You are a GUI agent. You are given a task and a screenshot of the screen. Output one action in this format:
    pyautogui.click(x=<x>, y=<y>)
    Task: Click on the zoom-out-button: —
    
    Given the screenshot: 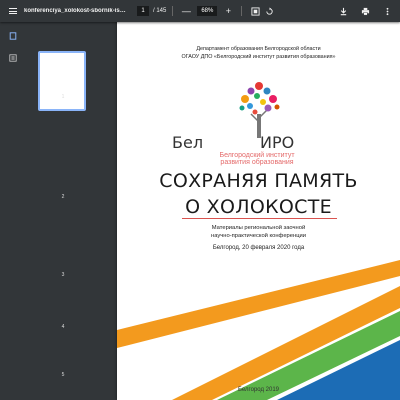 What is the action you would take?
    pyautogui.click(x=186, y=11)
    